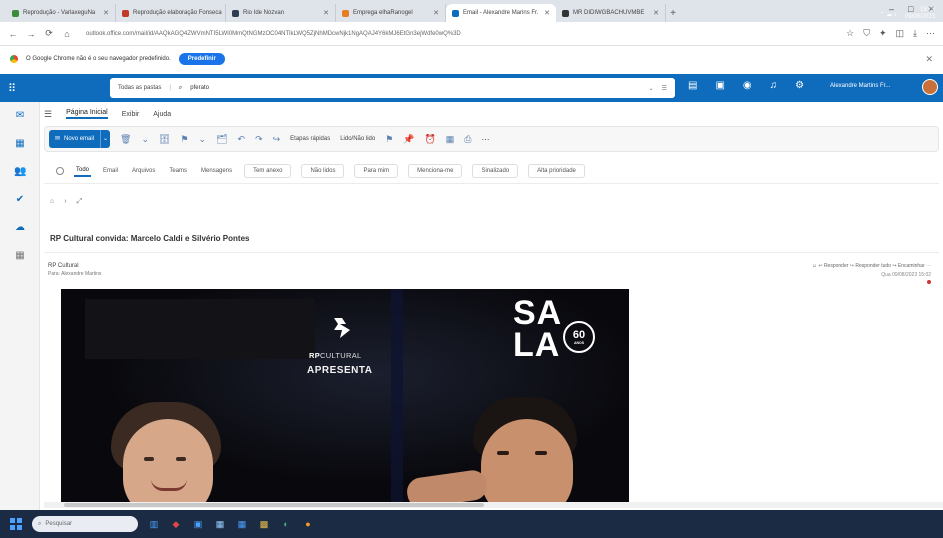 This screenshot has width=943, height=538. I want to click on filter-button: Alta prioridade, so click(556, 170).